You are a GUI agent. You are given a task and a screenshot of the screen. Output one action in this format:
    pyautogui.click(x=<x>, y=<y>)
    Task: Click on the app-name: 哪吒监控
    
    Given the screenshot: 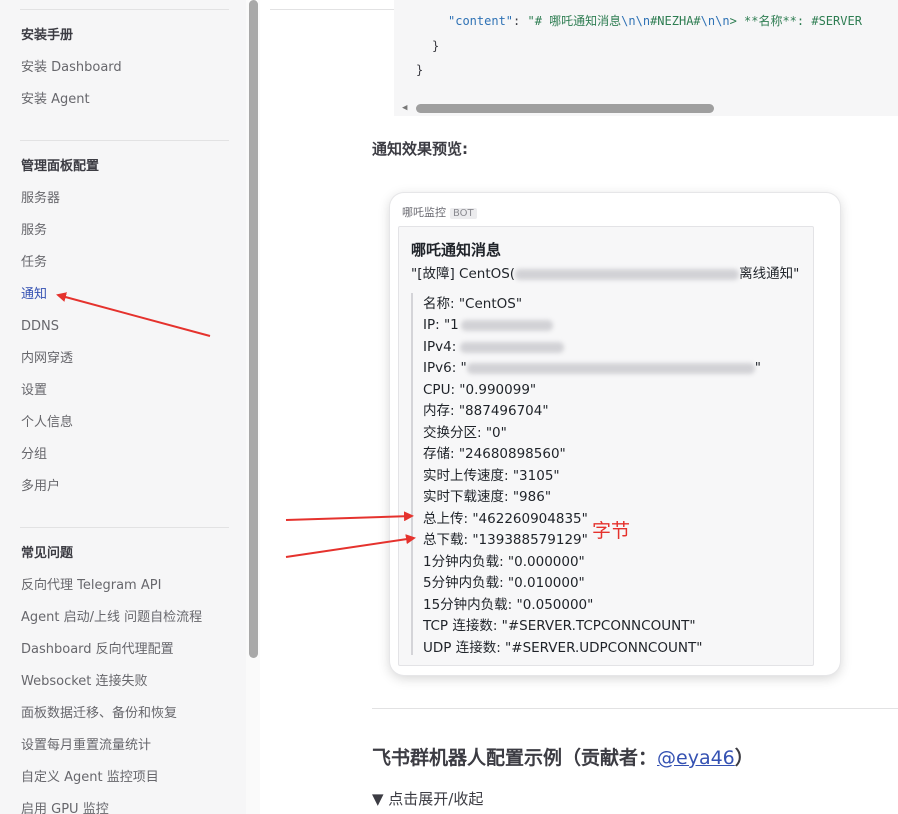 What is the action you would take?
    pyautogui.click(x=424, y=212)
    